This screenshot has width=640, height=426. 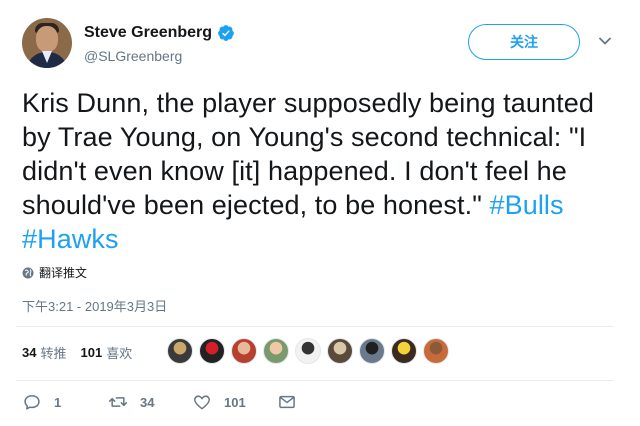 What do you see at coordinates (524, 42) in the screenshot?
I see `follow-button: 关注` at bounding box center [524, 42].